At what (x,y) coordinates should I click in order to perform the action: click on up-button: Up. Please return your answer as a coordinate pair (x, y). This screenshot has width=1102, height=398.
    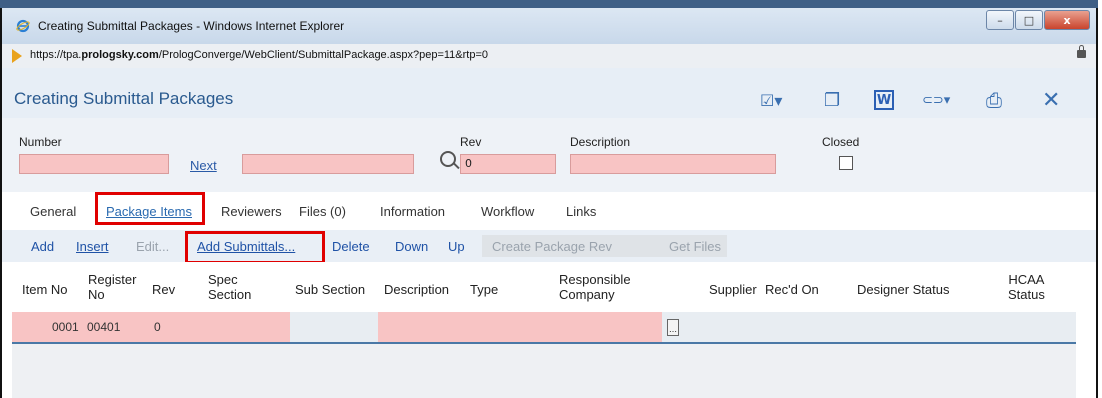
    Looking at the image, I should click on (456, 246).